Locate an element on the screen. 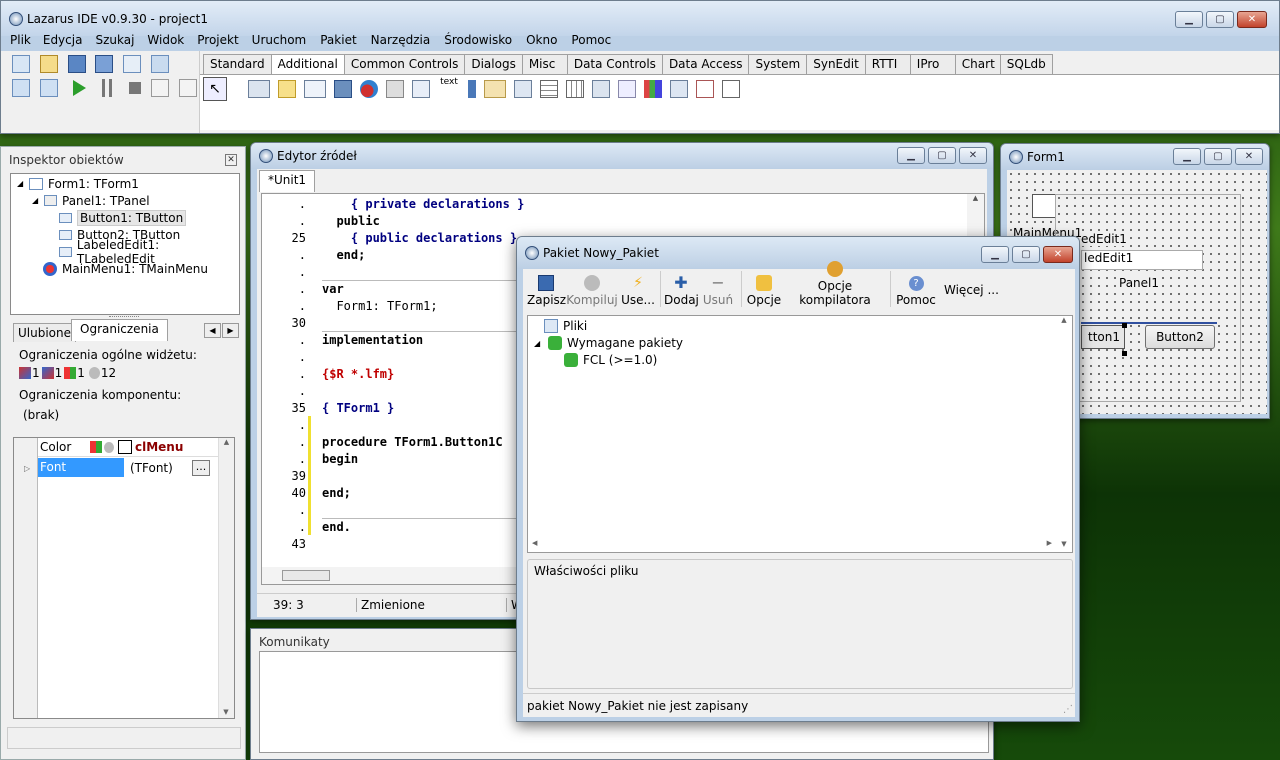 The height and width of the screenshot is (760, 1280). menu-edycja: Edycja is located at coordinates (63, 40).